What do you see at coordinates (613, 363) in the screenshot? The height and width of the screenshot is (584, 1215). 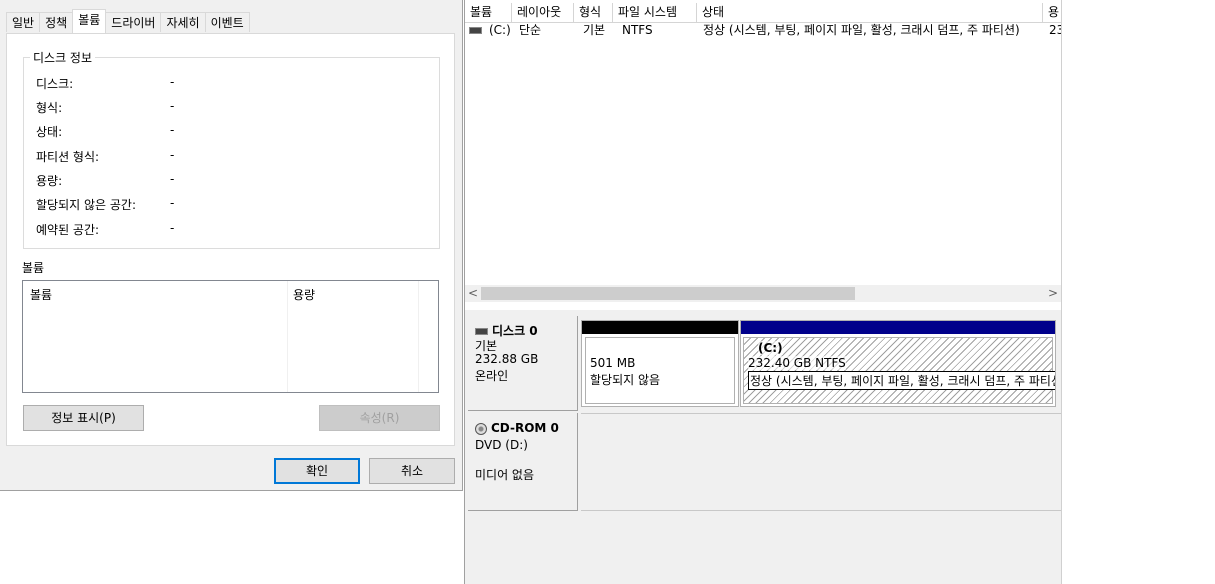 I see `partition-unallocated-size: 501 MB` at bounding box center [613, 363].